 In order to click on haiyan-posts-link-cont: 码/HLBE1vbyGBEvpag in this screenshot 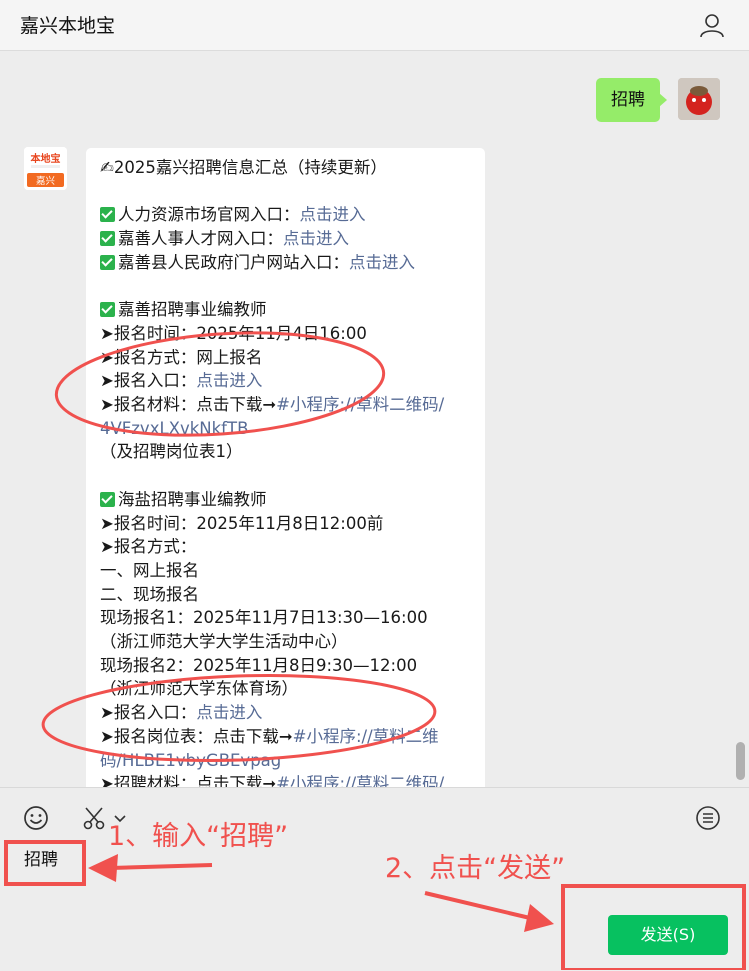, I will do `click(292, 761)`.